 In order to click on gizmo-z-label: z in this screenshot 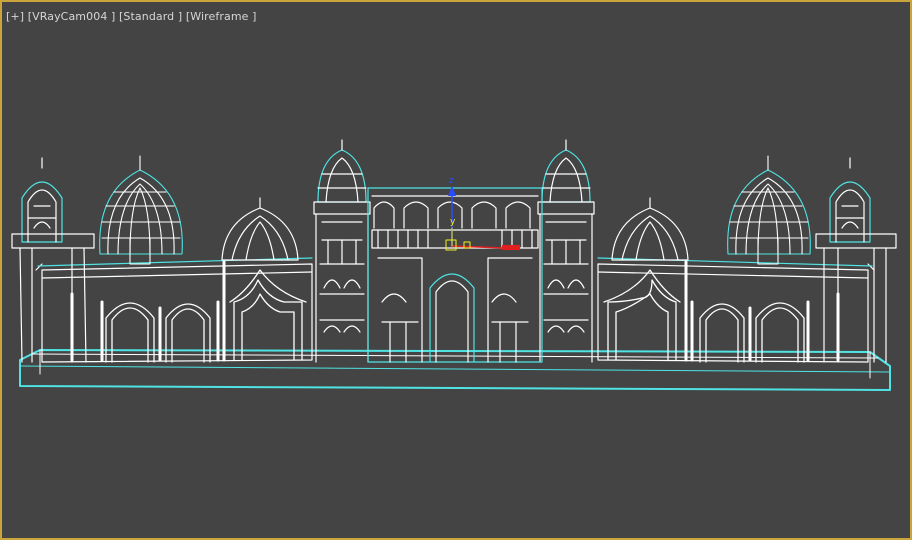, I will do `click(451, 181)`.